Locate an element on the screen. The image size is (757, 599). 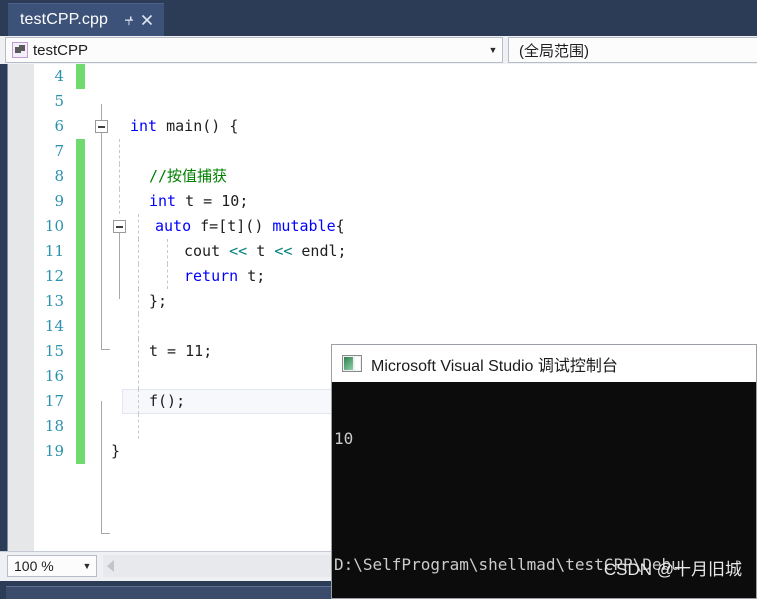
code-line: 8 //按值捕获 is located at coordinates (395, 176).